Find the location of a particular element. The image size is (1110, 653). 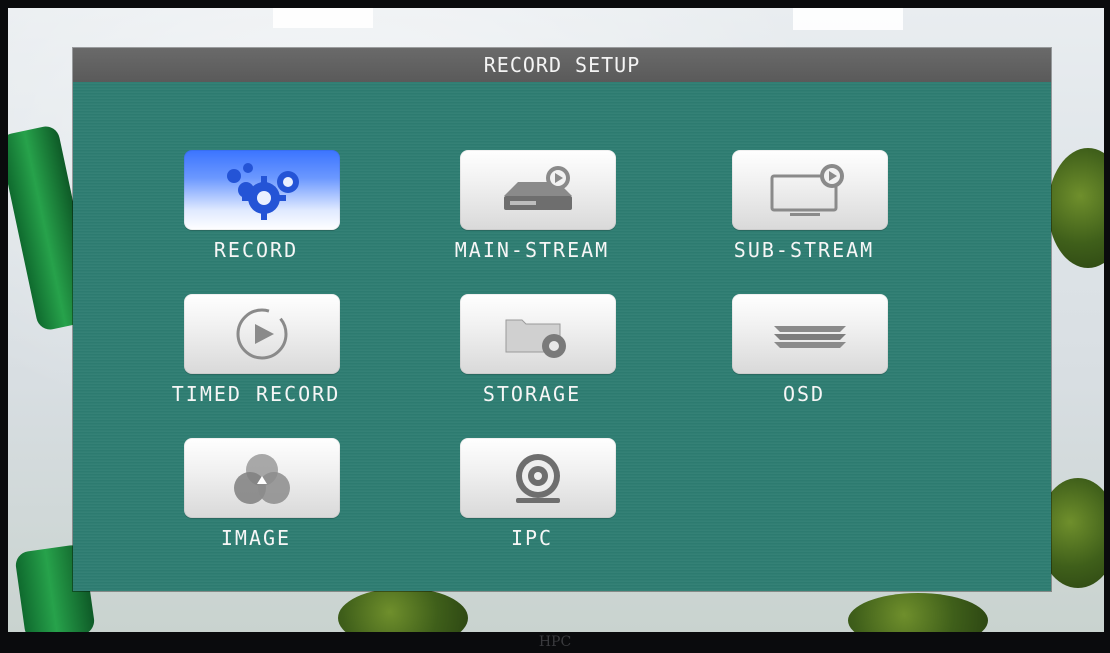

folder-gear-icon is located at coordinates (535, 338).